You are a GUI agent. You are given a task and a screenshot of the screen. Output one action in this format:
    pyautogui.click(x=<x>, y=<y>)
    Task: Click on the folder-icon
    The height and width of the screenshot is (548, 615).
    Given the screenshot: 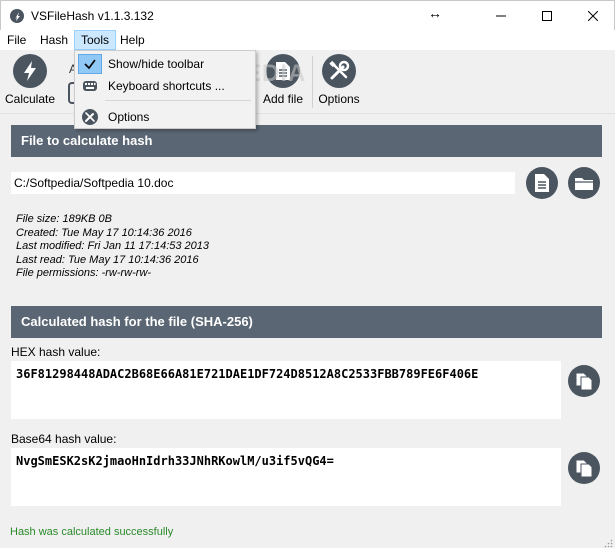 What is the action you would take?
    pyautogui.click(x=584, y=184)
    